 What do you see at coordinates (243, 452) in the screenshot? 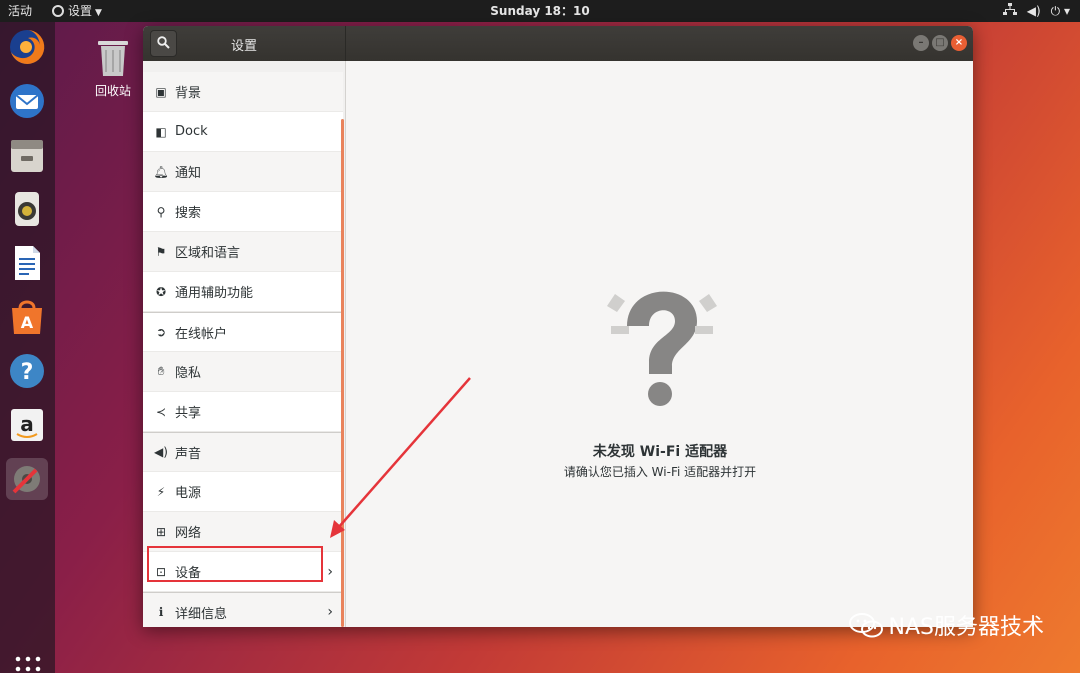
I see `sidebar-item-sound: ◀) 声音` at bounding box center [243, 452].